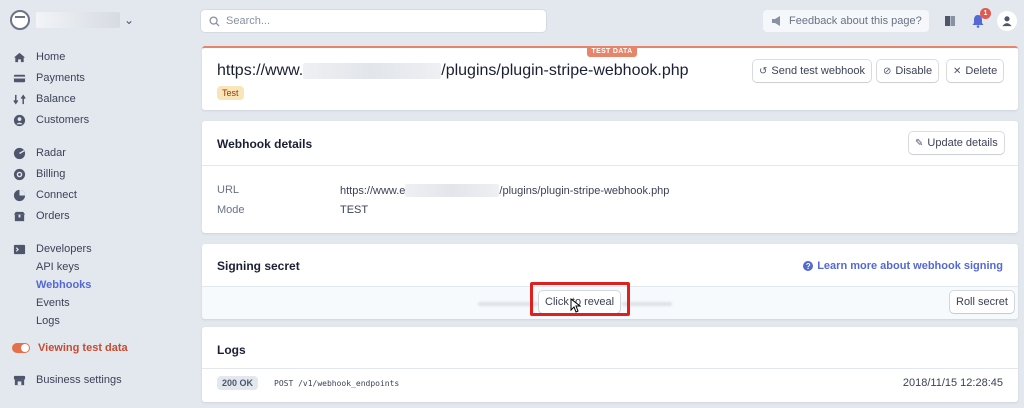  Describe the element at coordinates (19, 120) in the screenshot. I see `customers-icon` at that location.